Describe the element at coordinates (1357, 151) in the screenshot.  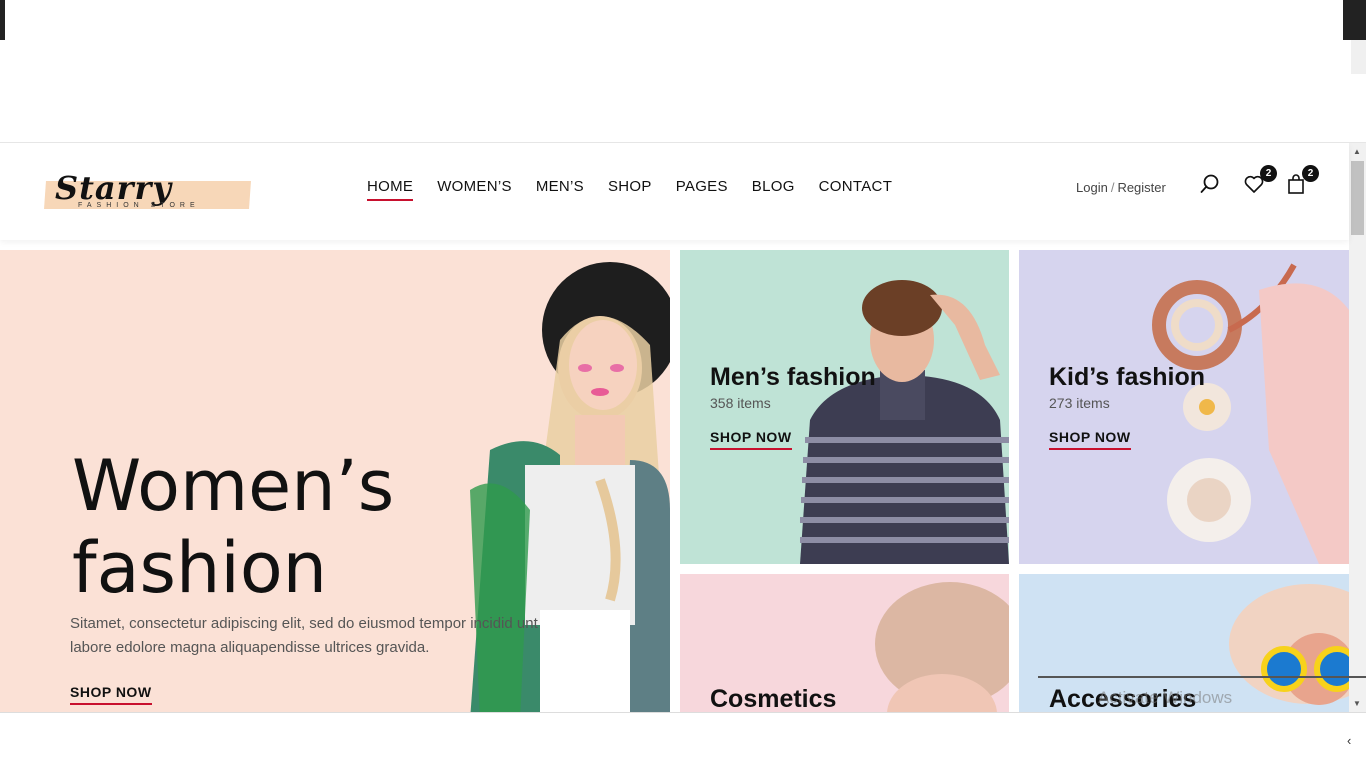
I see `scroll-up-arrow-icon: ▲` at that location.